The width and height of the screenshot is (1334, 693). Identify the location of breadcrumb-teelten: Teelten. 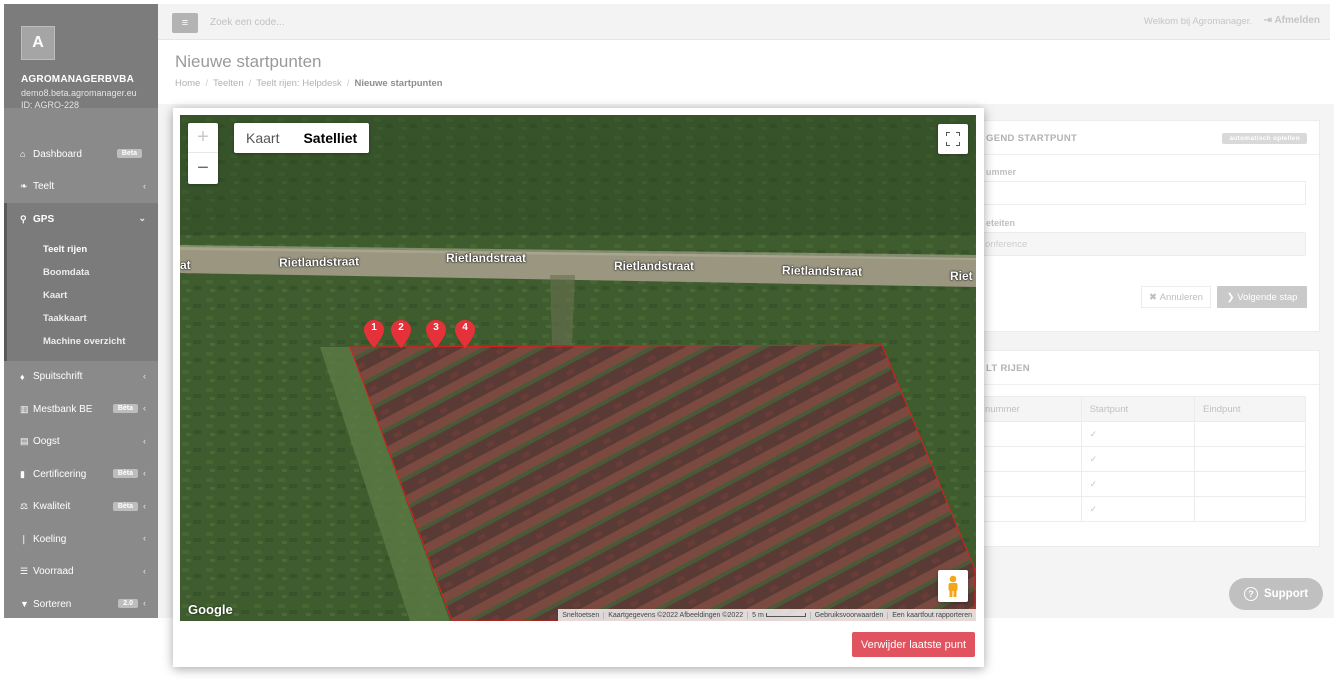
(228, 83).